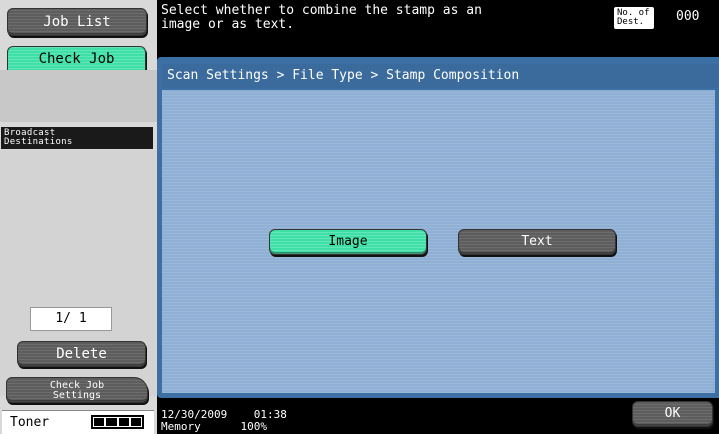  What do you see at coordinates (78, 422) in the screenshot?
I see `toner-status: Toner` at bounding box center [78, 422].